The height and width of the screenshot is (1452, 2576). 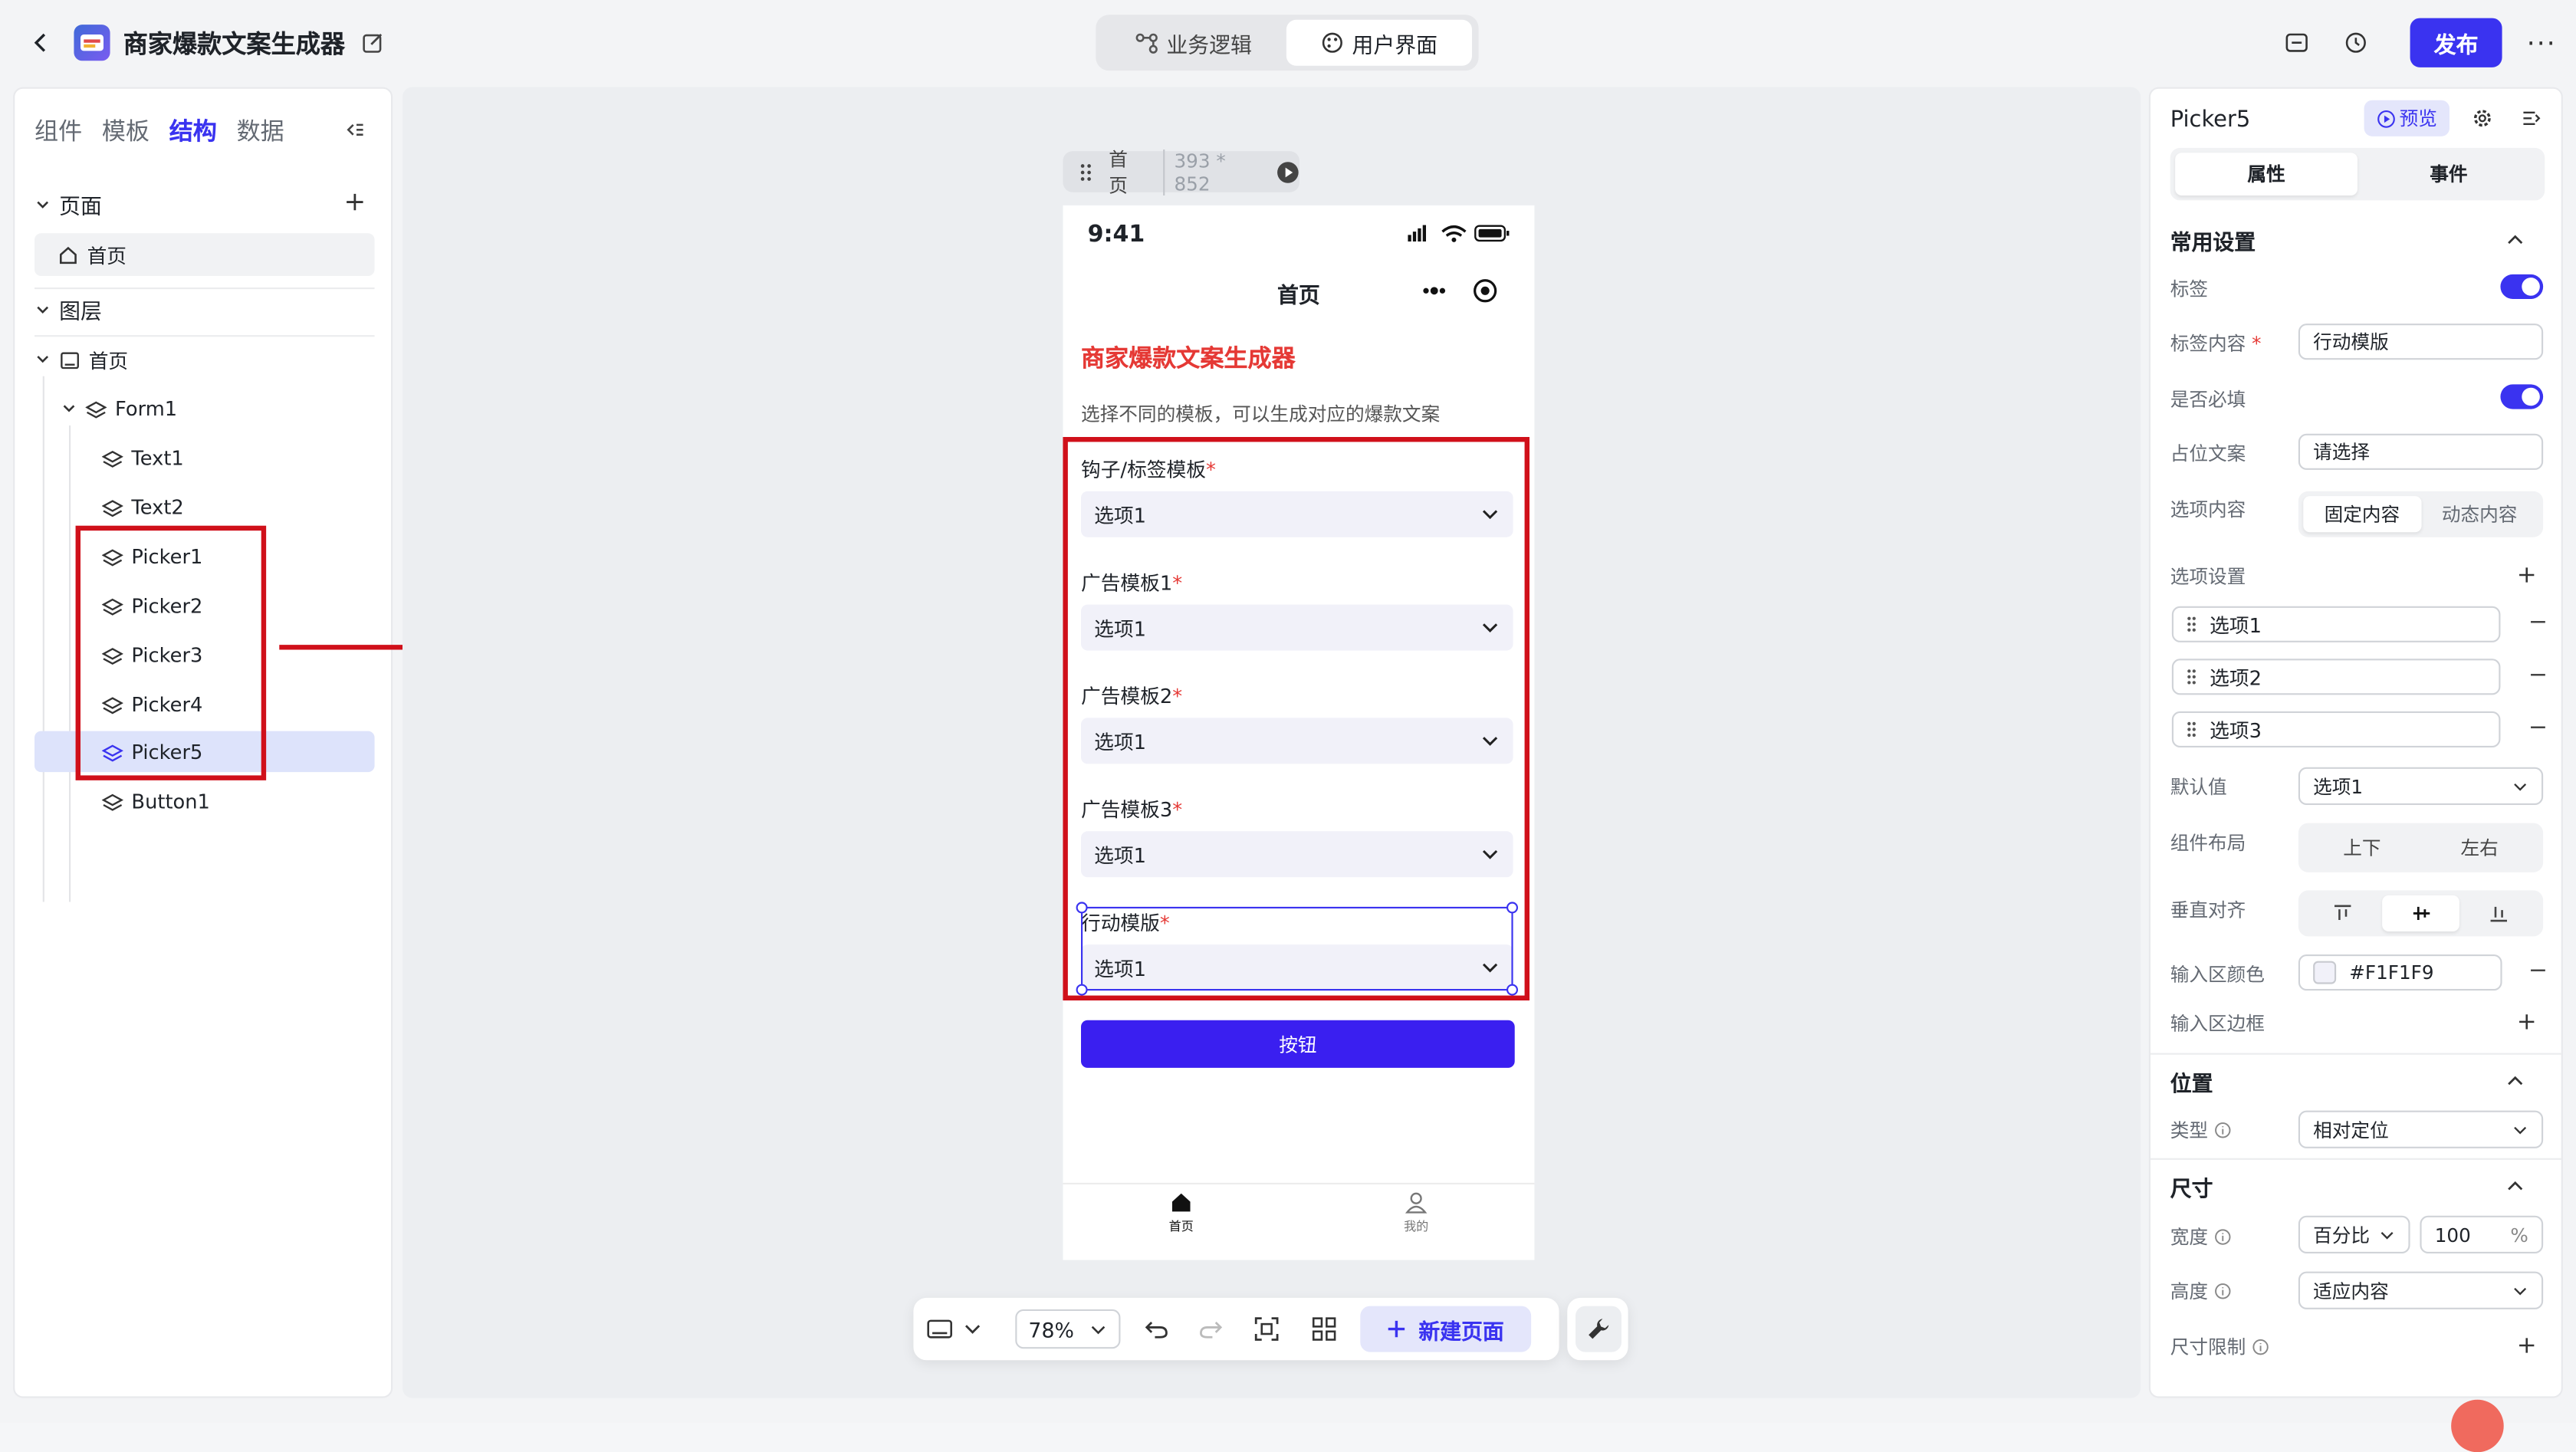 I want to click on new-page-button: 新建页面, so click(x=1446, y=1329).